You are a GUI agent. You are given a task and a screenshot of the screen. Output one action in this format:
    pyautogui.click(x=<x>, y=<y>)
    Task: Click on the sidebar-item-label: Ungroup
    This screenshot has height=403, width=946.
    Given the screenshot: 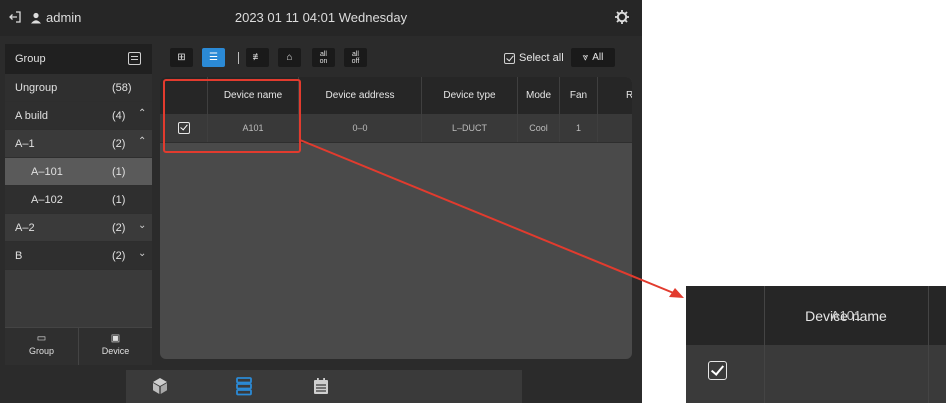 What is the action you would take?
    pyautogui.click(x=36, y=88)
    